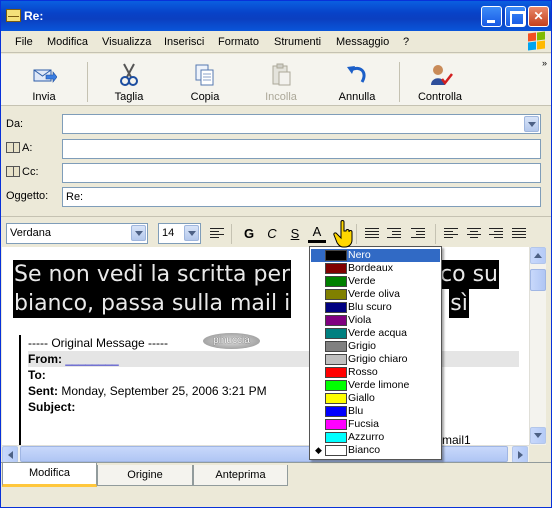  I want to click on color-option: Azzurro, so click(375, 437).